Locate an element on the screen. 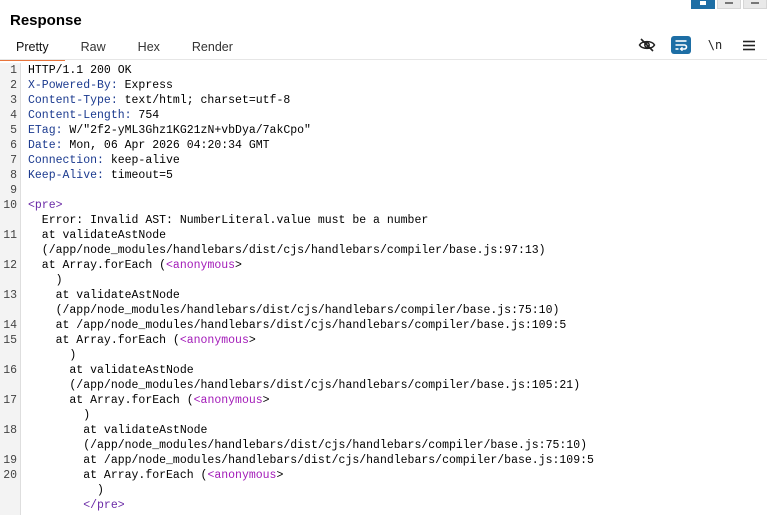 The width and height of the screenshot is (767, 515). text-segment: 754 is located at coordinates (145, 115).